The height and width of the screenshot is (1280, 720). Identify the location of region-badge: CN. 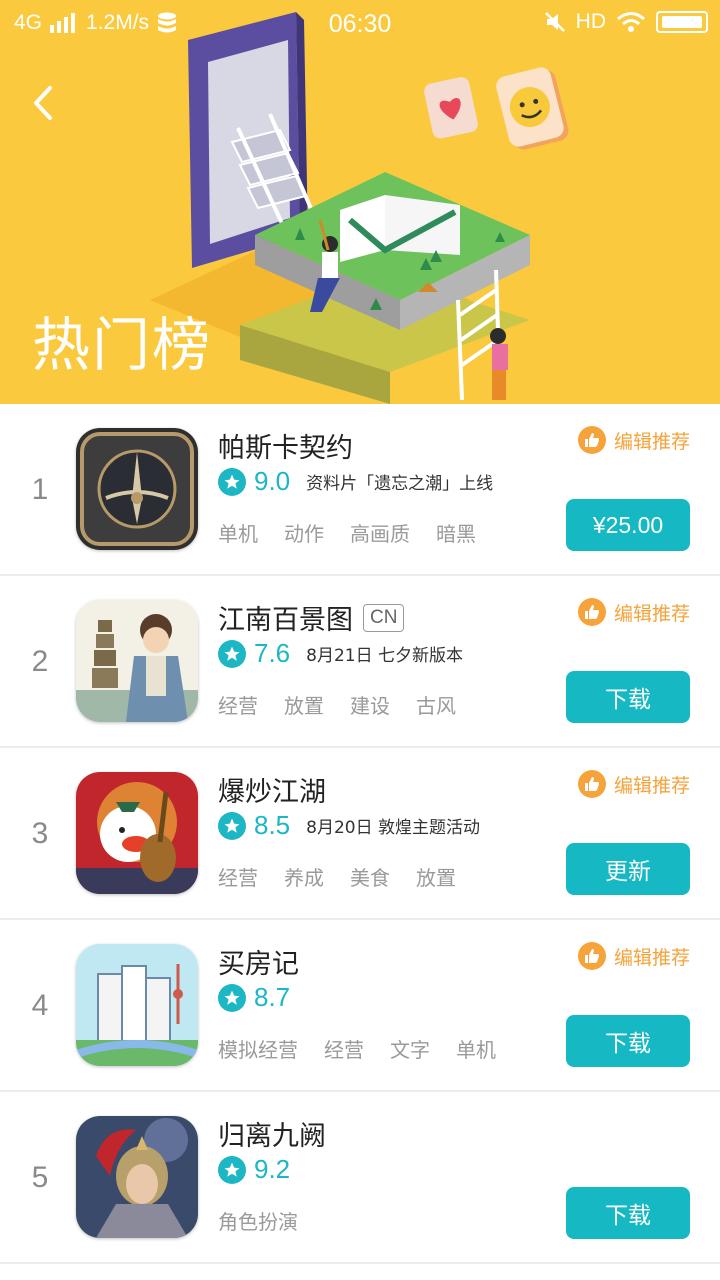
(384, 617).